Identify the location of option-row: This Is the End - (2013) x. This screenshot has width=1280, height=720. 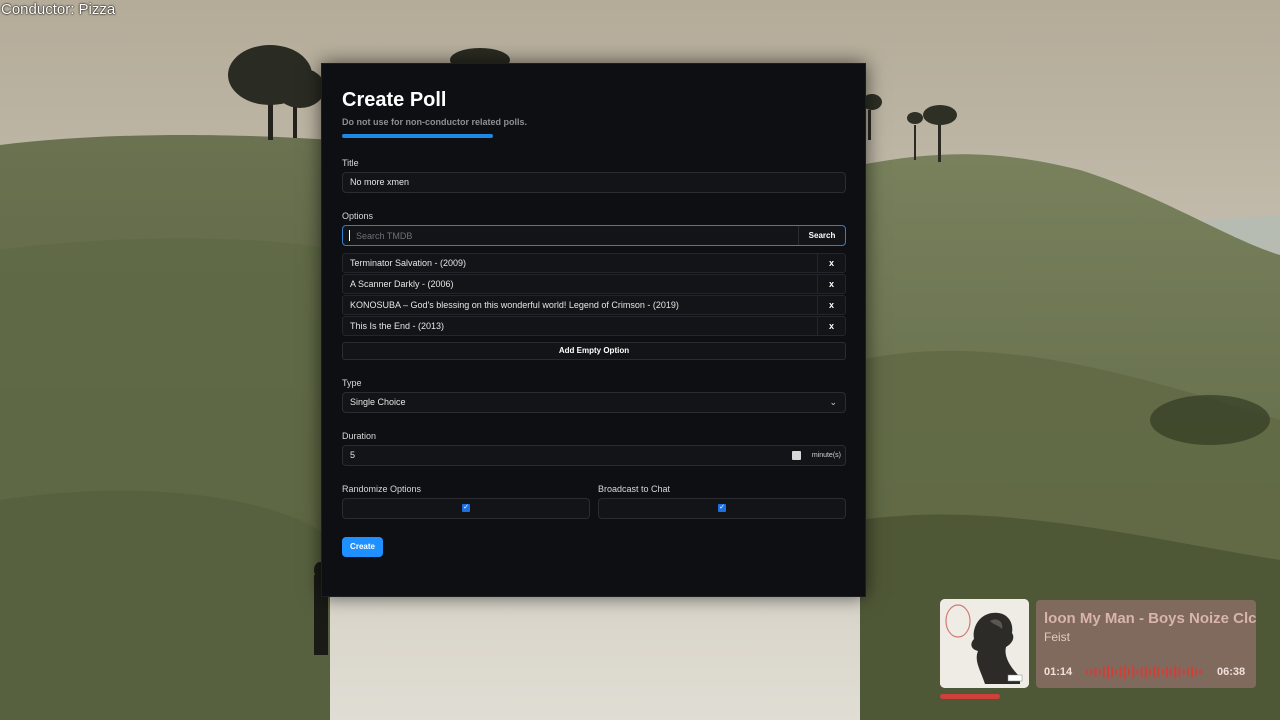
(594, 326).